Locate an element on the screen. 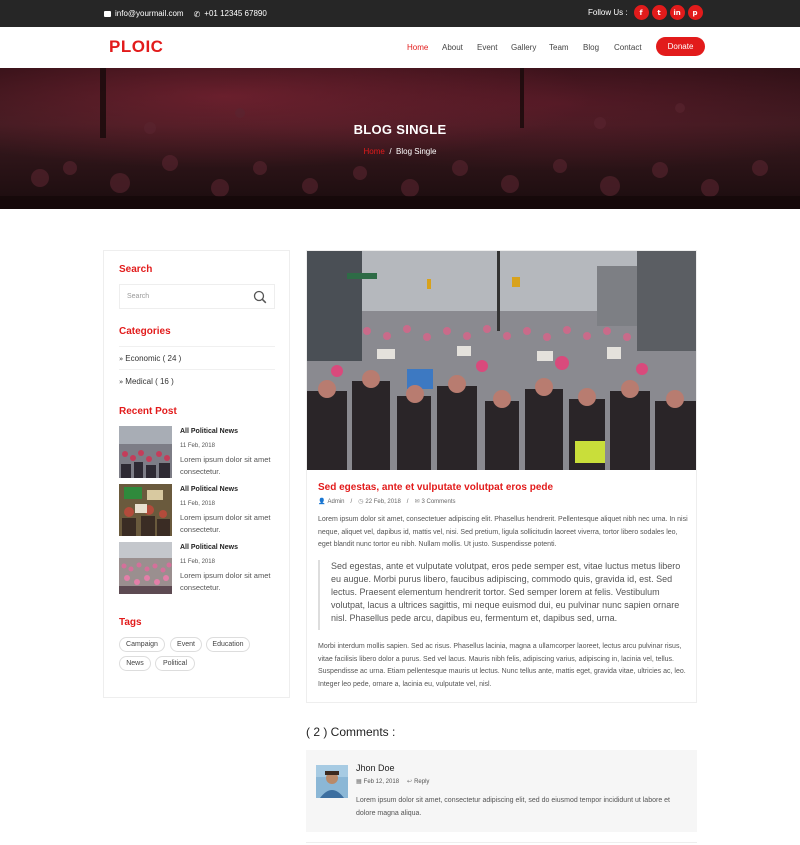 This screenshot has height=845, width=800. nav-contact: Contact is located at coordinates (628, 47).